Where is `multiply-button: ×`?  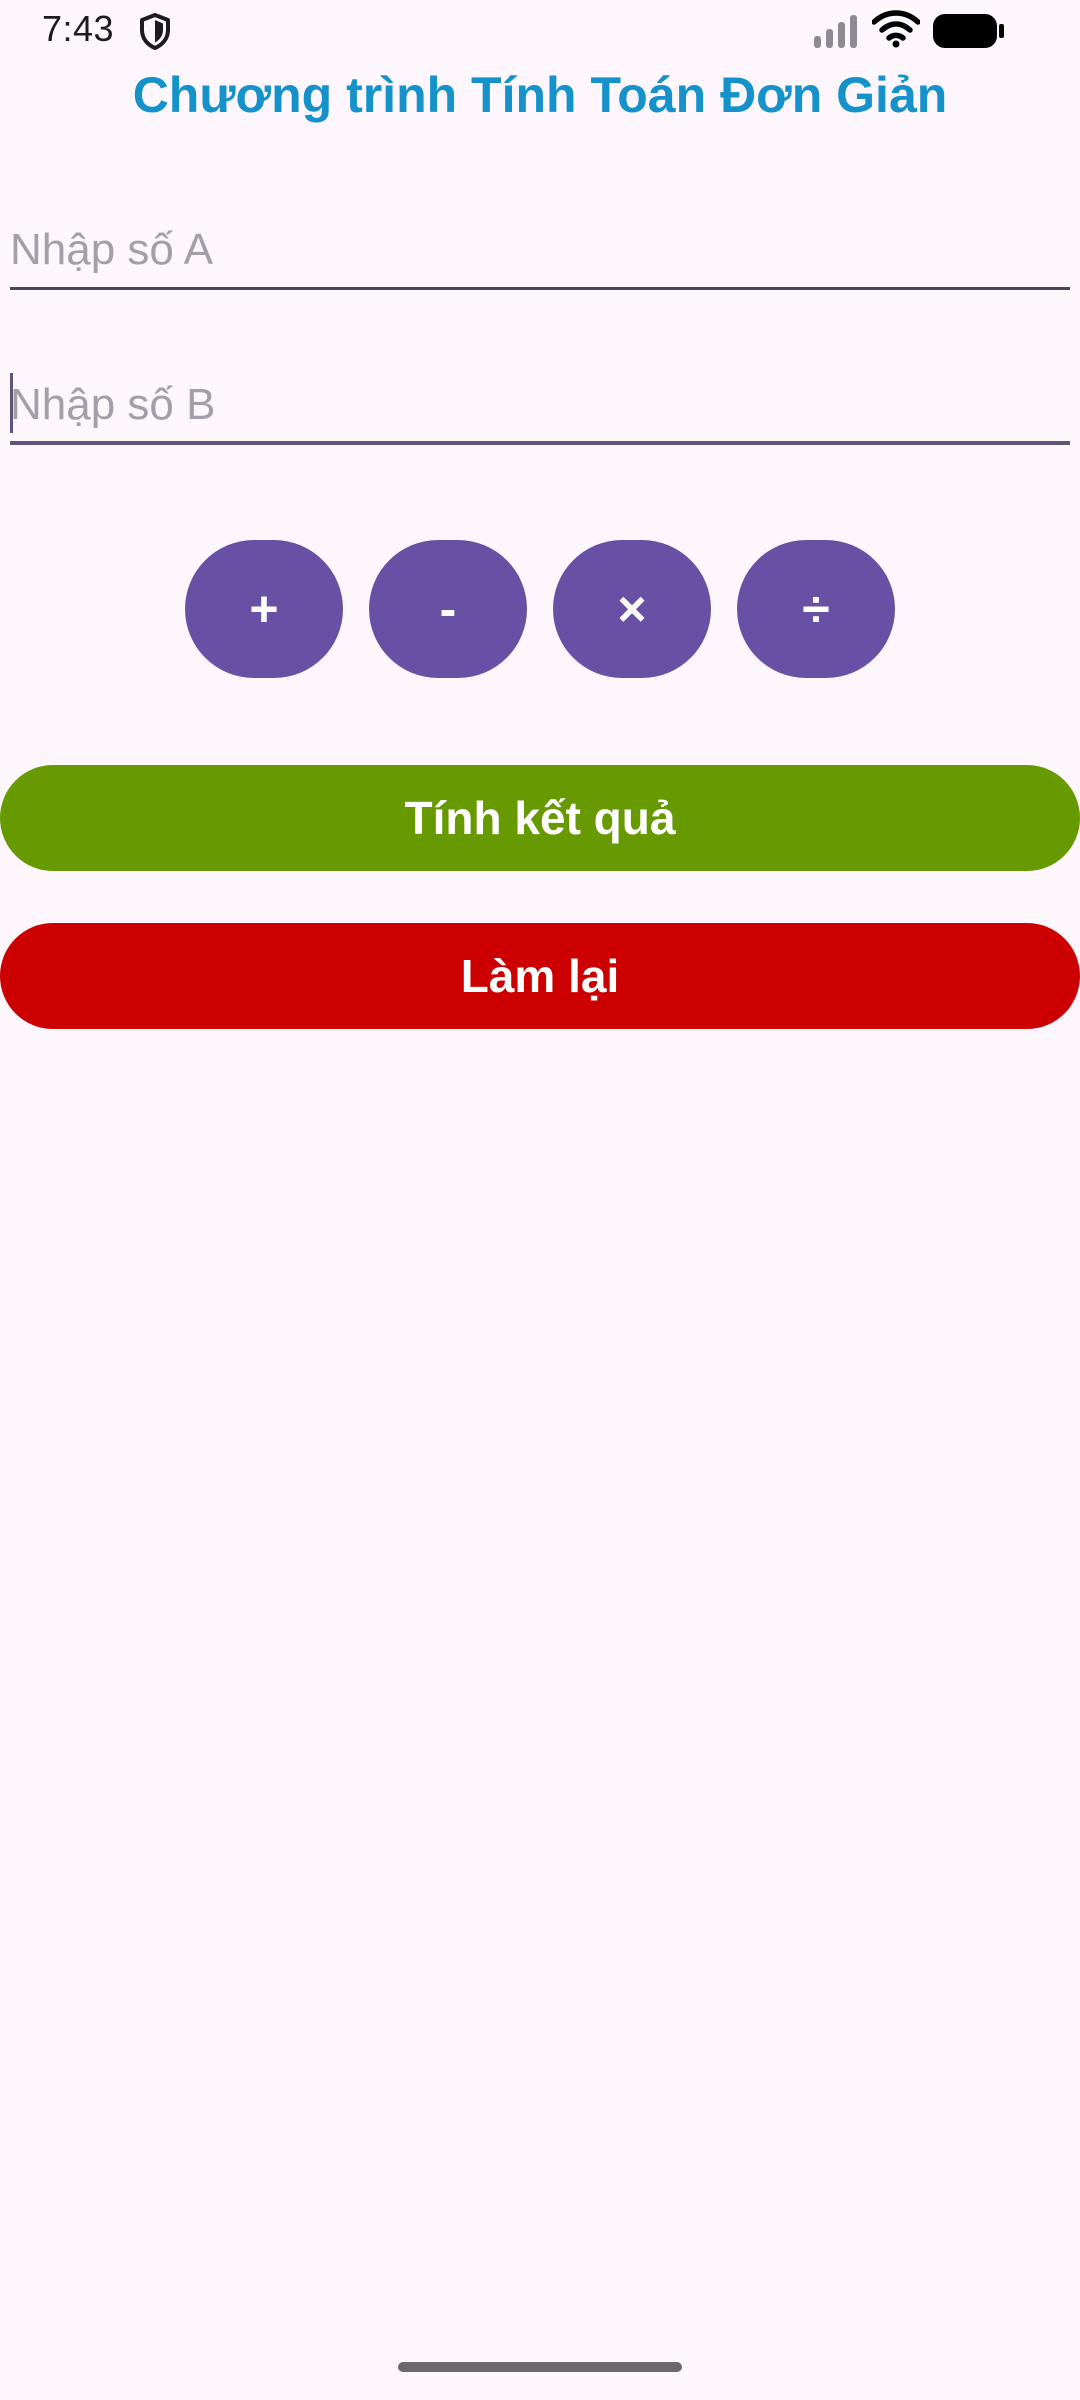 multiply-button: × is located at coordinates (632, 609).